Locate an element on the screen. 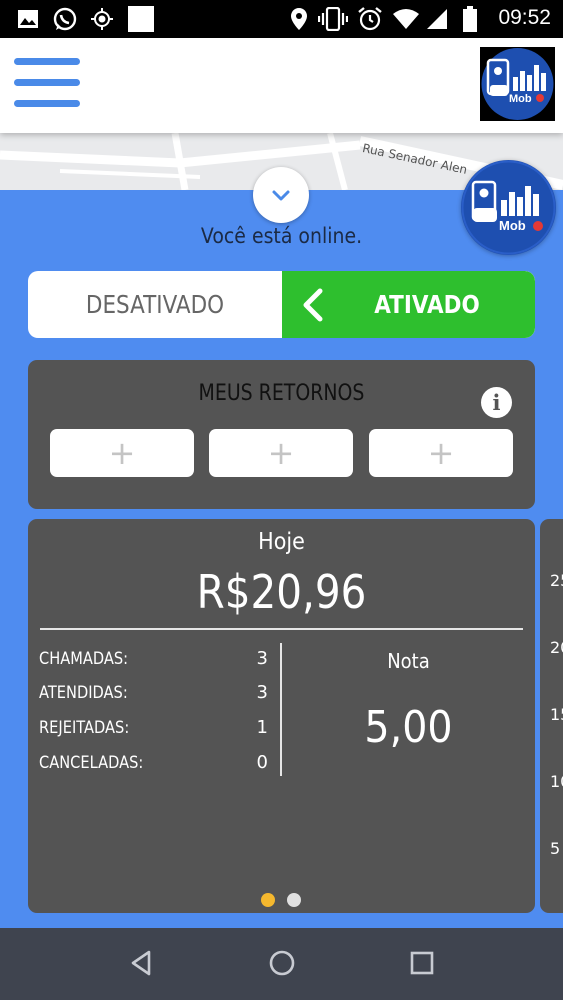 Image resolution: width=563 pixels, height=1000 pixels. return-slot-1: + is located at coordinates (122, 453).